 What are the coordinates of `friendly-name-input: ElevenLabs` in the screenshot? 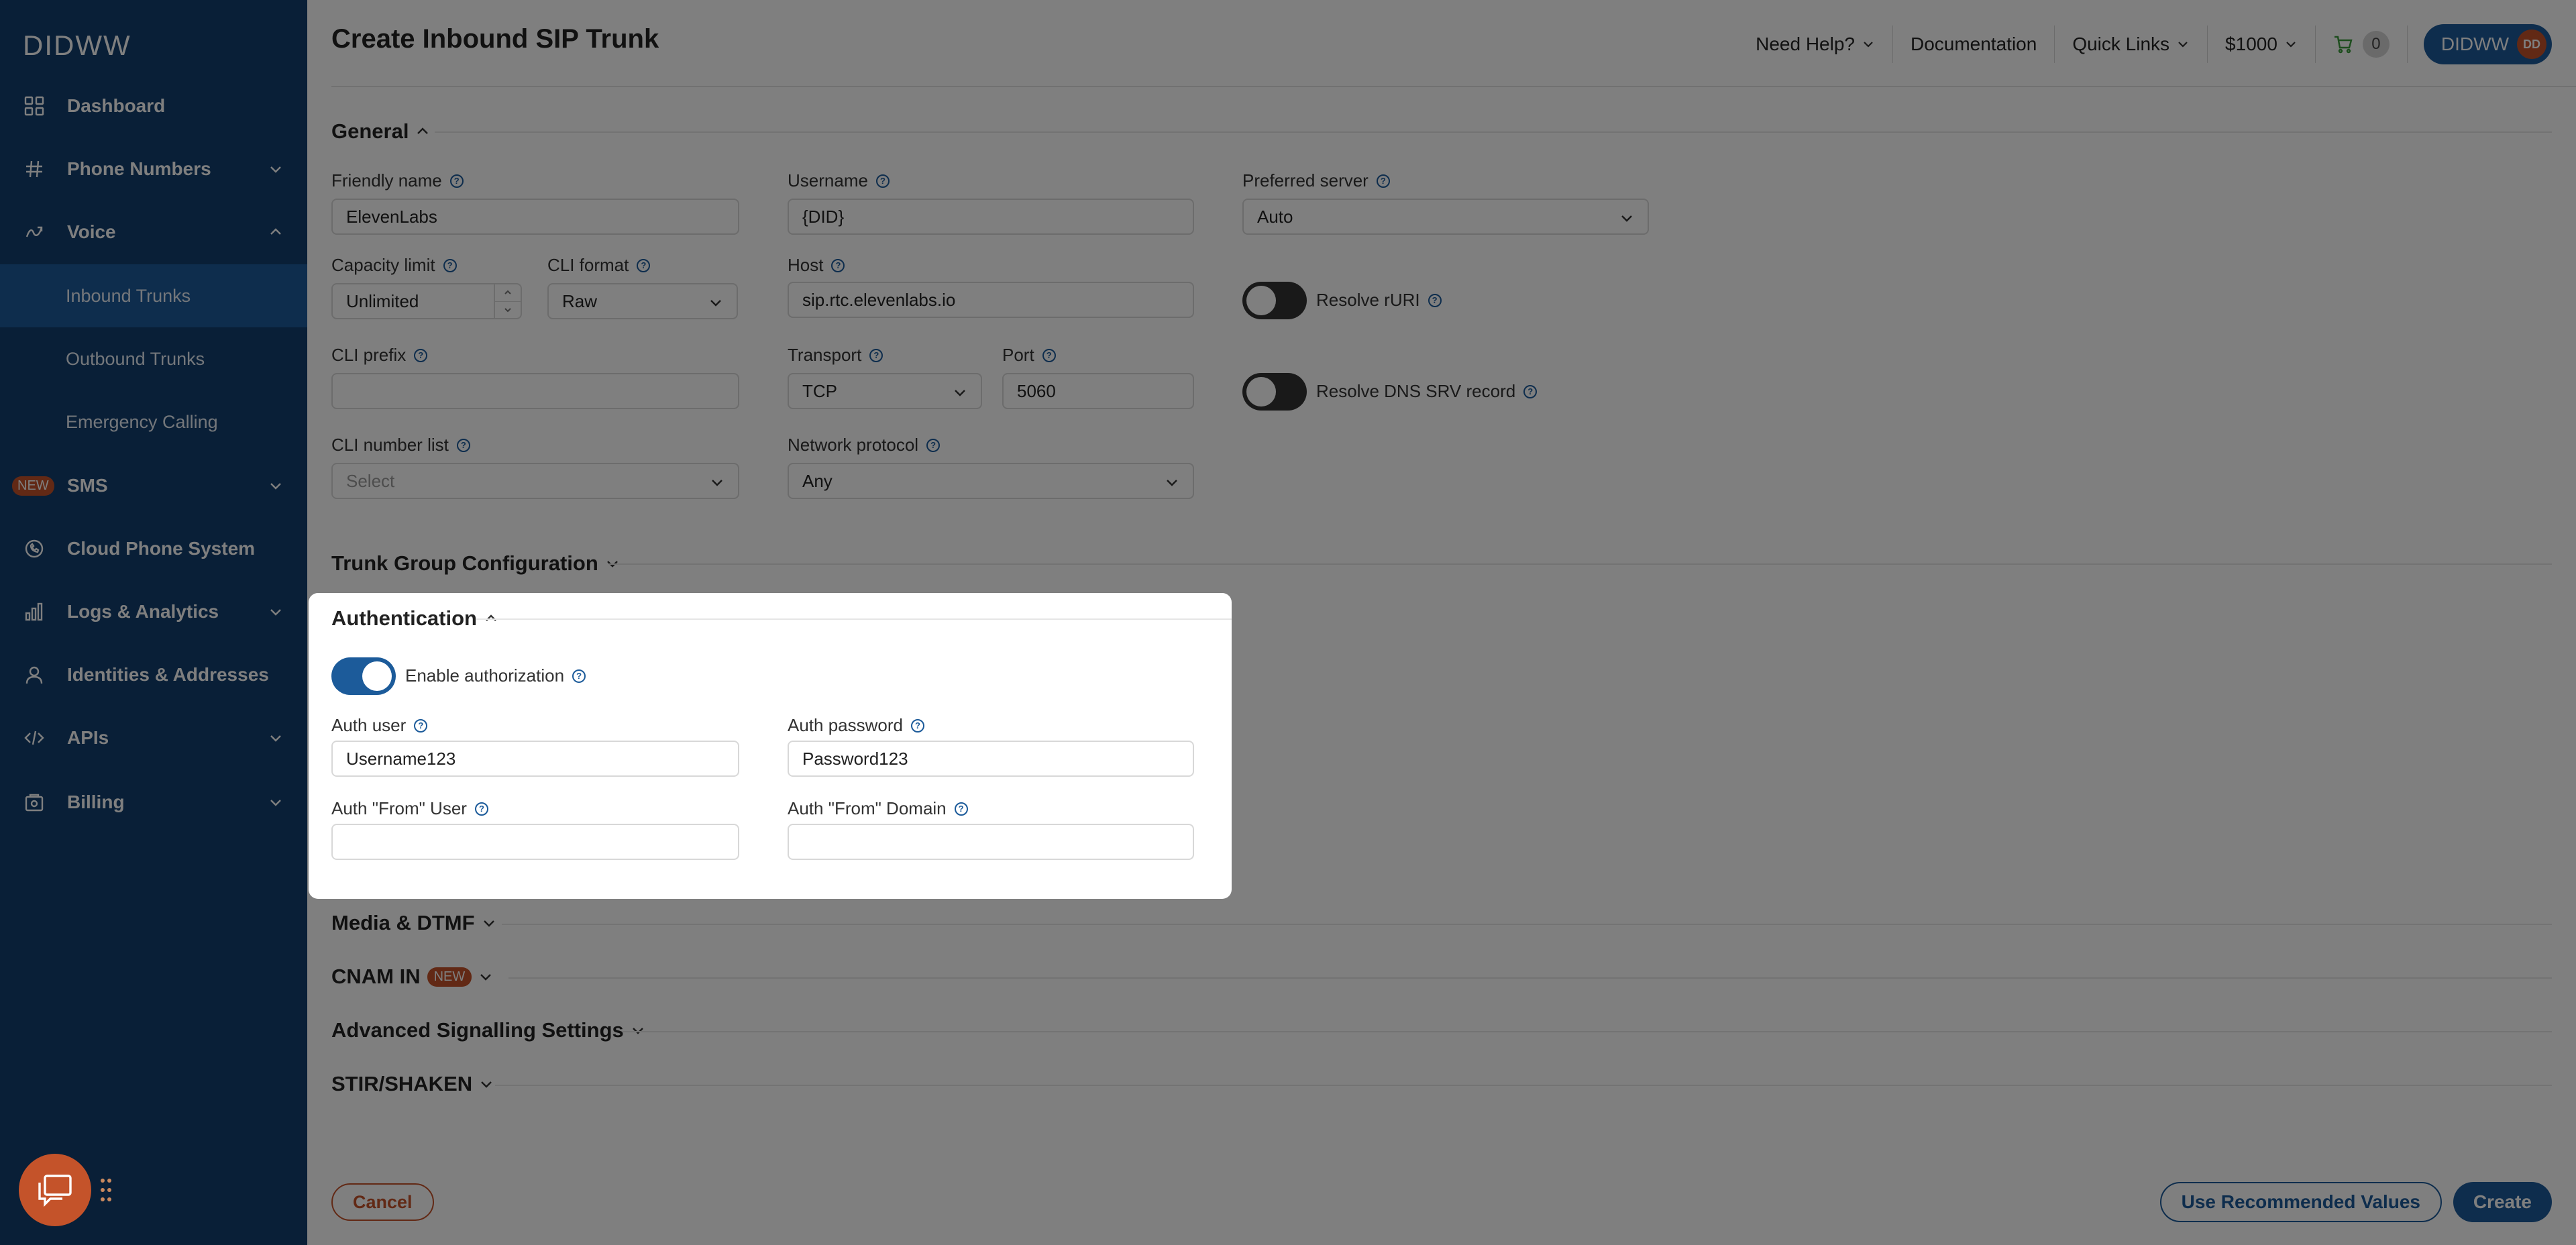 It's located at (535, 217).